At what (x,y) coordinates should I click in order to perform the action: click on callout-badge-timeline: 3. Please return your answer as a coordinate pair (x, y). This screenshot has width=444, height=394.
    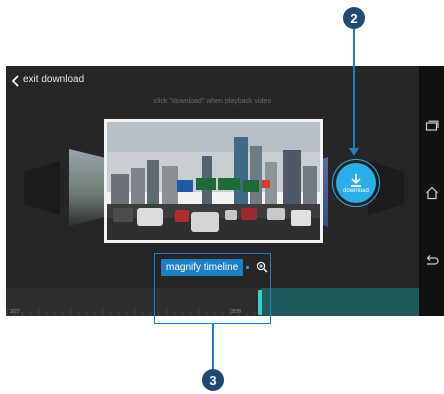
    Looking at the image, I should click on (213, 380).